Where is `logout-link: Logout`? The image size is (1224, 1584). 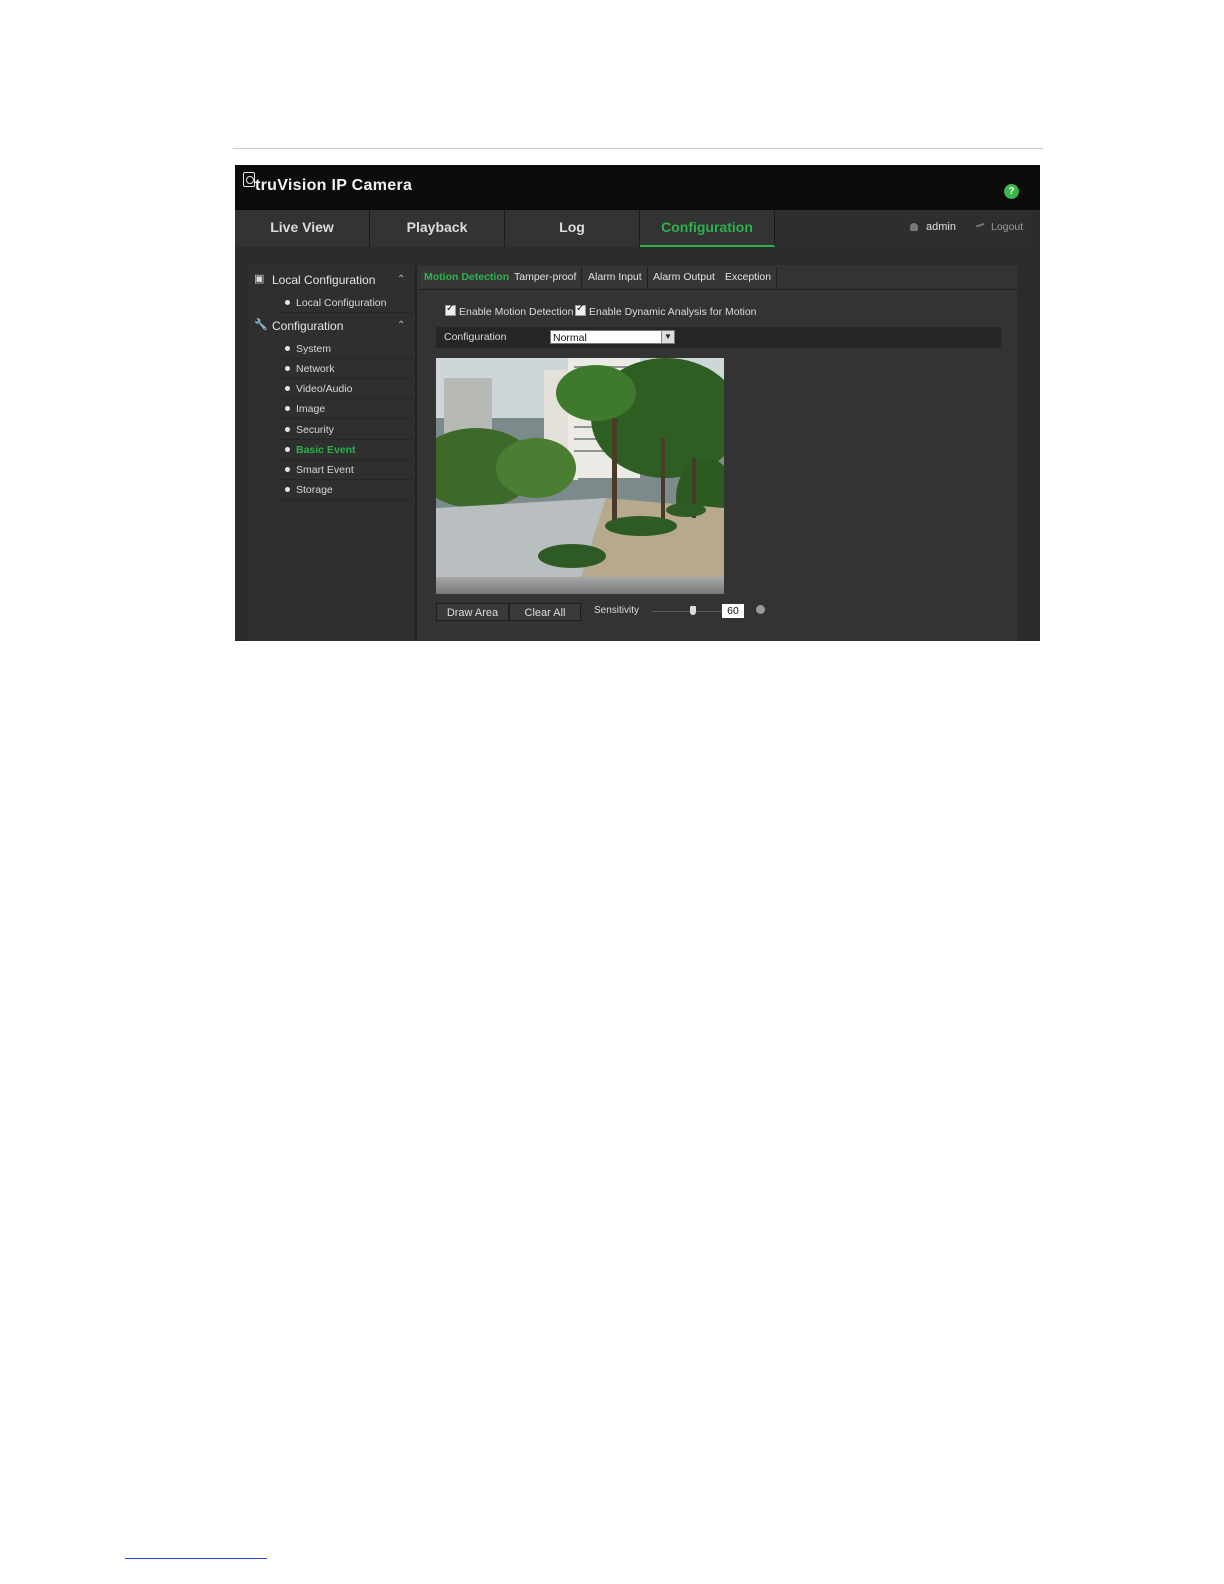 logout-link: Logout is located at coordinates (1000, 227).